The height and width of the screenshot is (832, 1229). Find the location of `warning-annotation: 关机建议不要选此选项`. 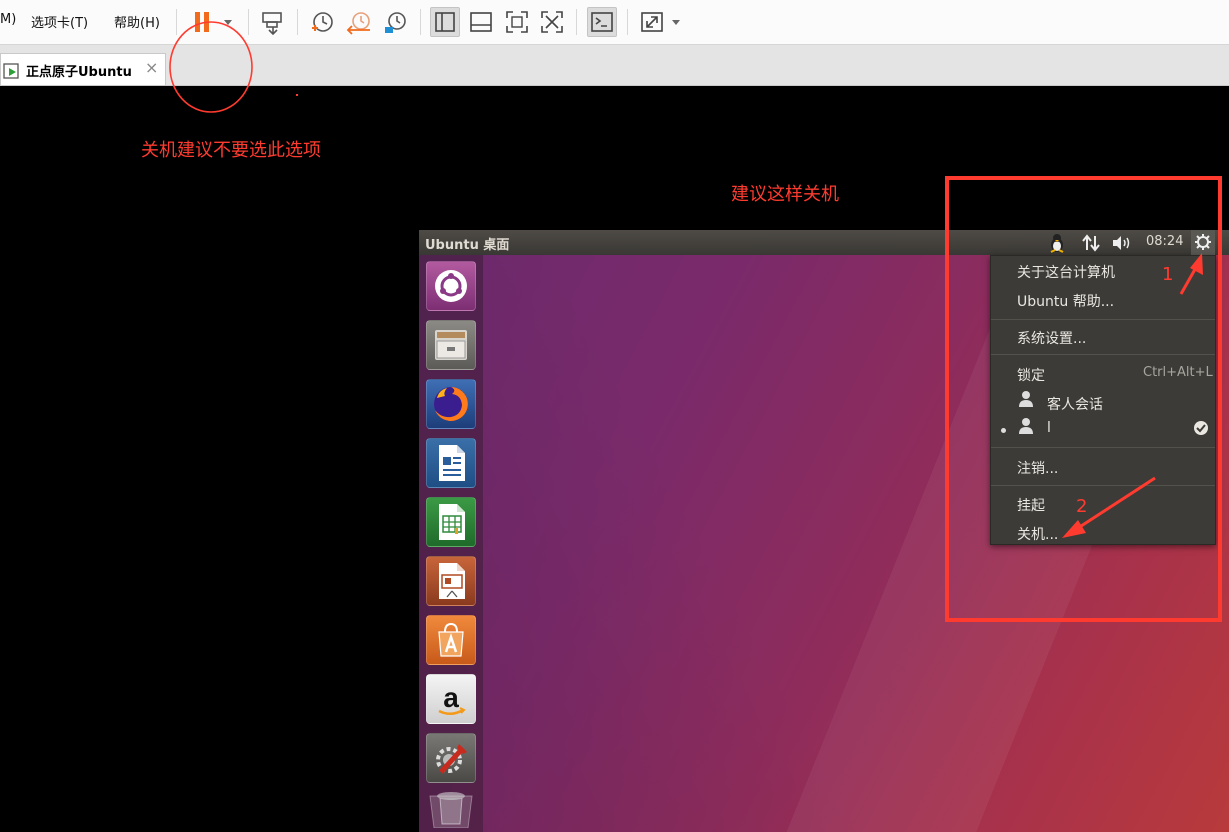

warning-annotation: 关机建议不要选此选项 is located at coordinates (231, 150).